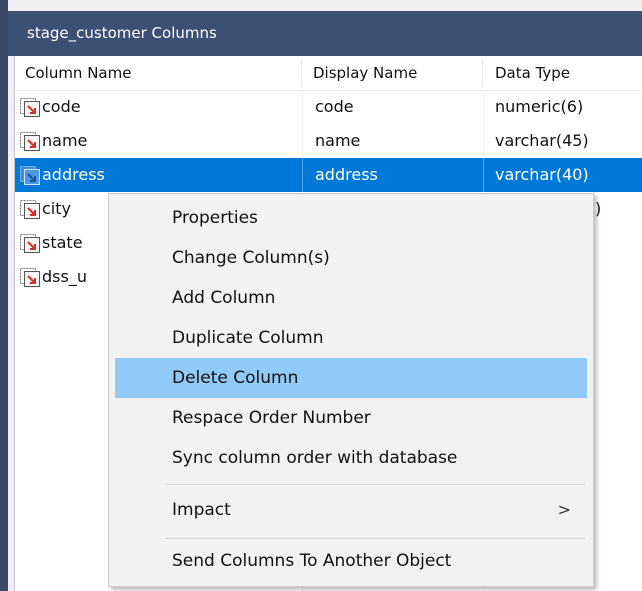 The width and height of the screenshot is (642, 591). What do you see at coordinates (346, 174) in the screenshot?
I see `cell-display-name: address` at bounding box center [346, 174].